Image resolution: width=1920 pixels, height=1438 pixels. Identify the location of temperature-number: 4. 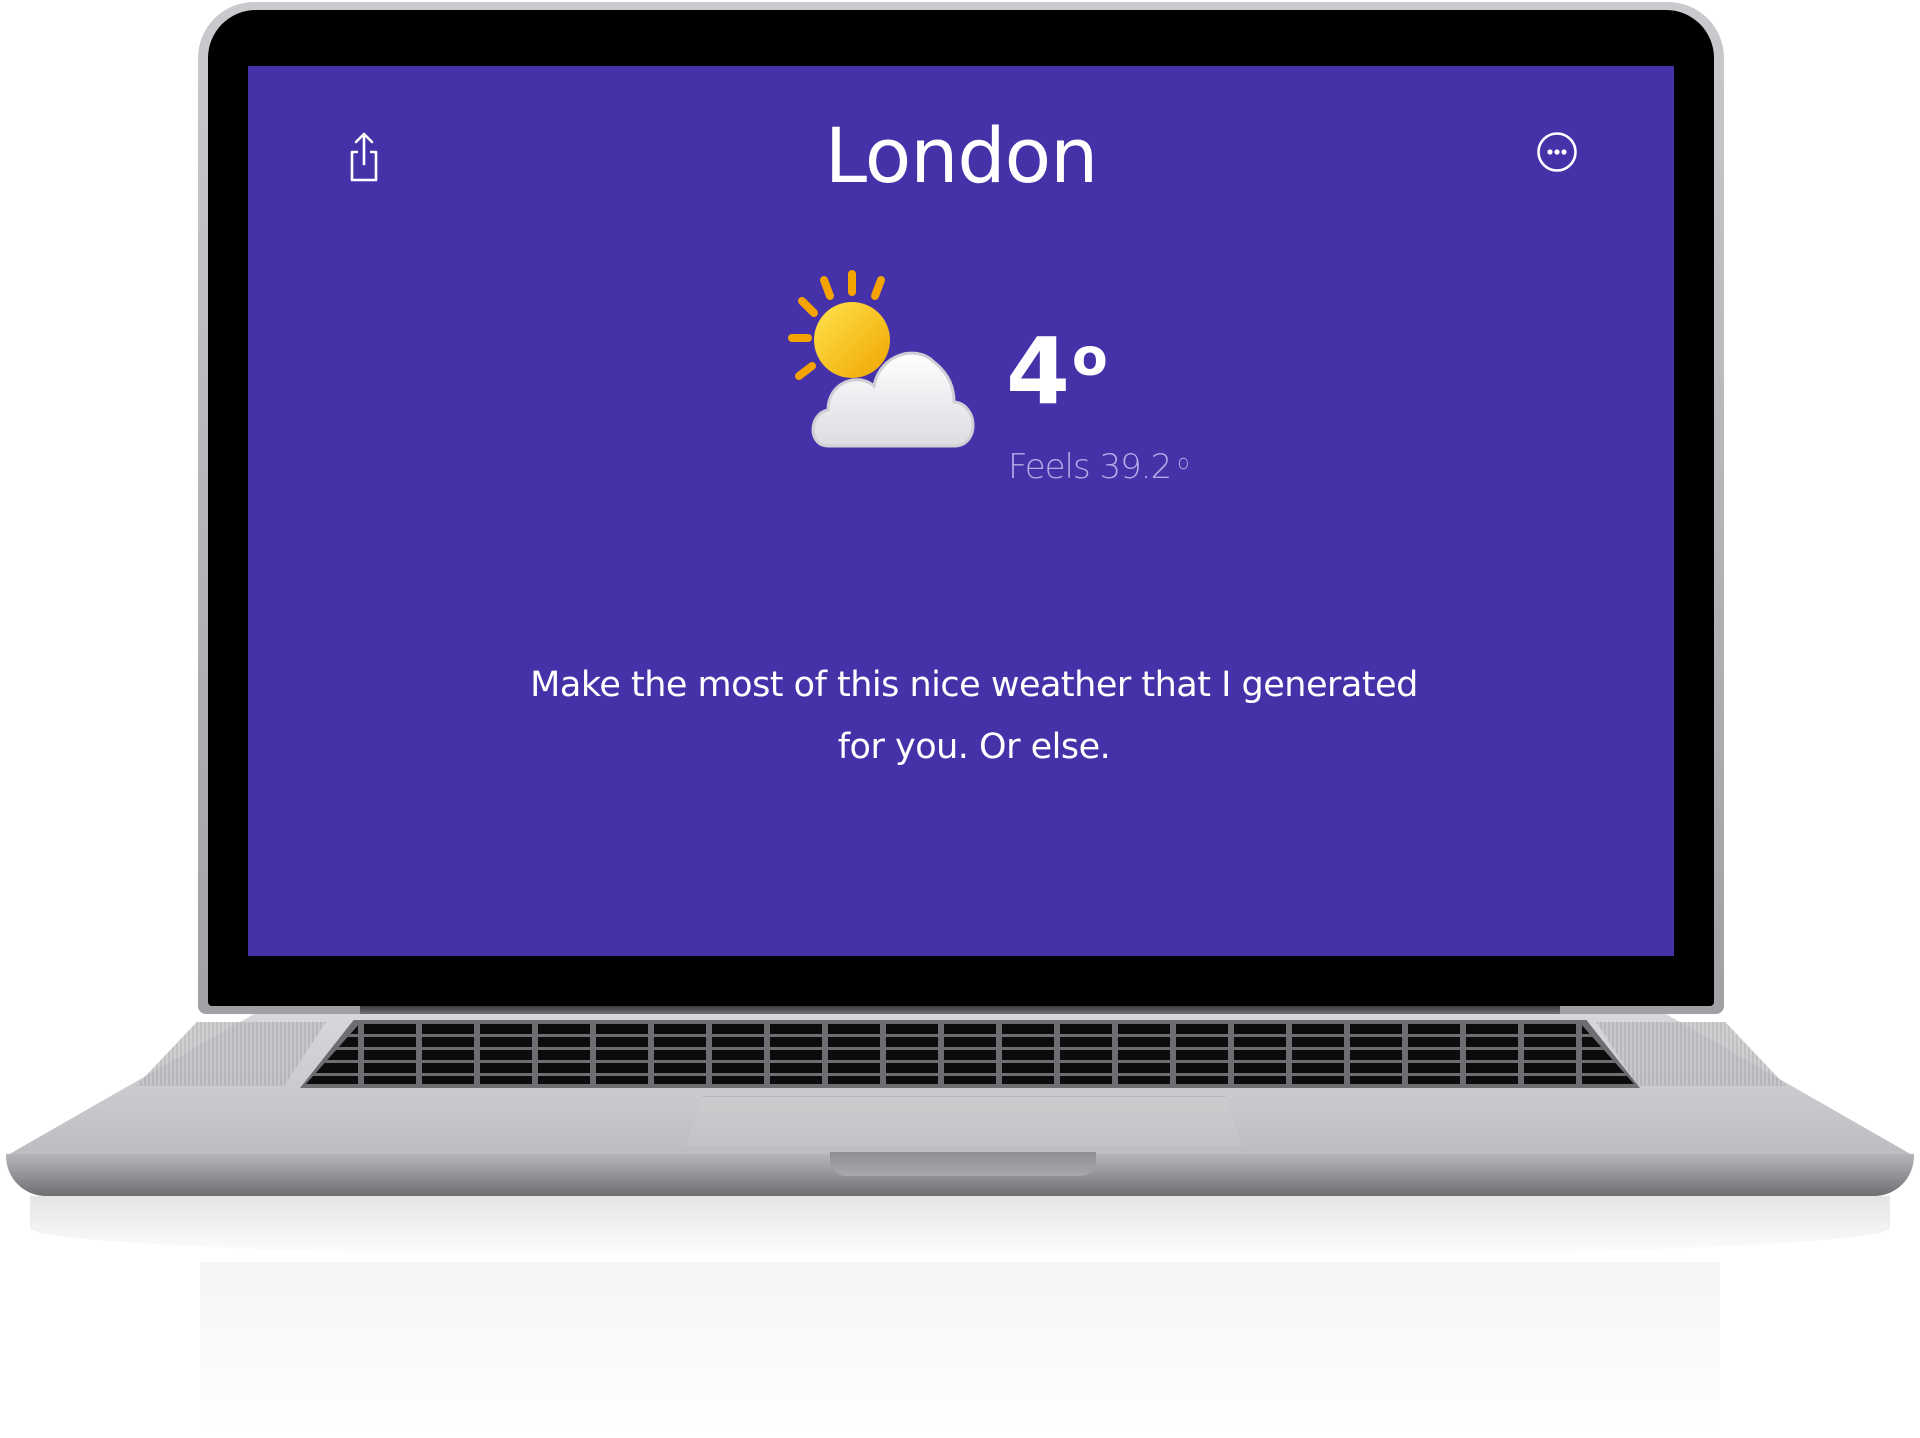
(1038, 371).